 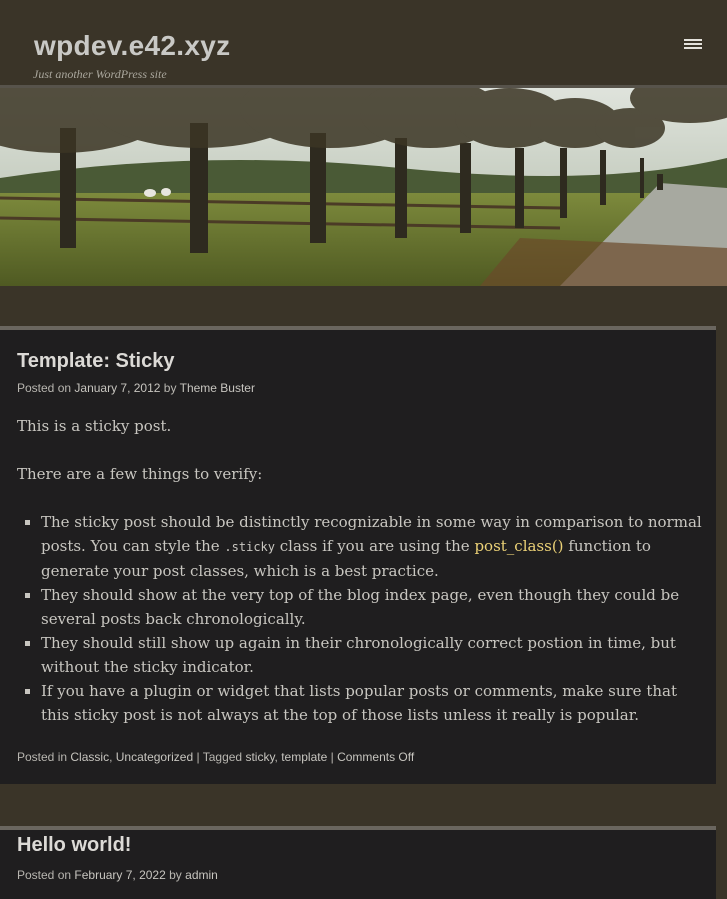 What do you see at coordinates (693, 40) in the screenshot?
I see `hamburger-menu-icon` at bounding box center [693, 40].